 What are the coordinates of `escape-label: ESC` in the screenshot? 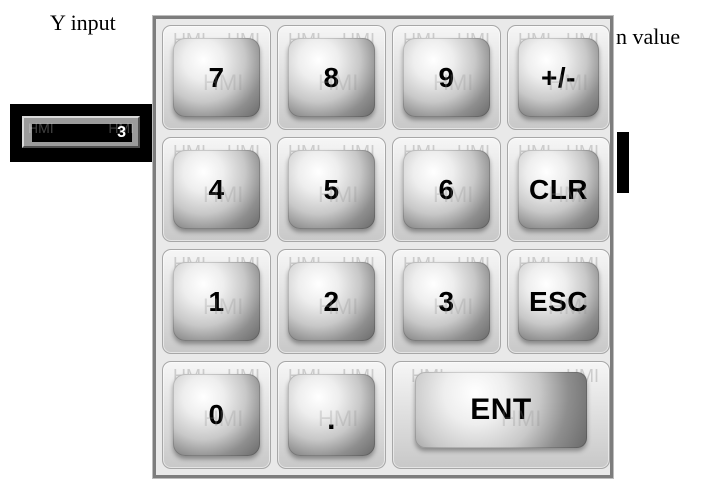 It's located at (558, 301).